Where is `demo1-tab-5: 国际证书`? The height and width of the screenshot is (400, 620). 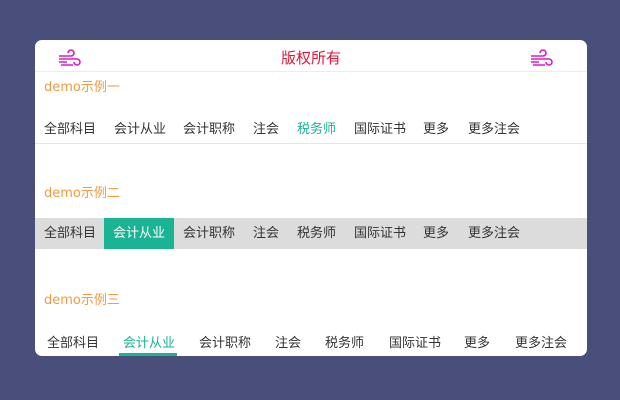 demo1-tab-5: 国际证书 is located at coordinates (380, 127).